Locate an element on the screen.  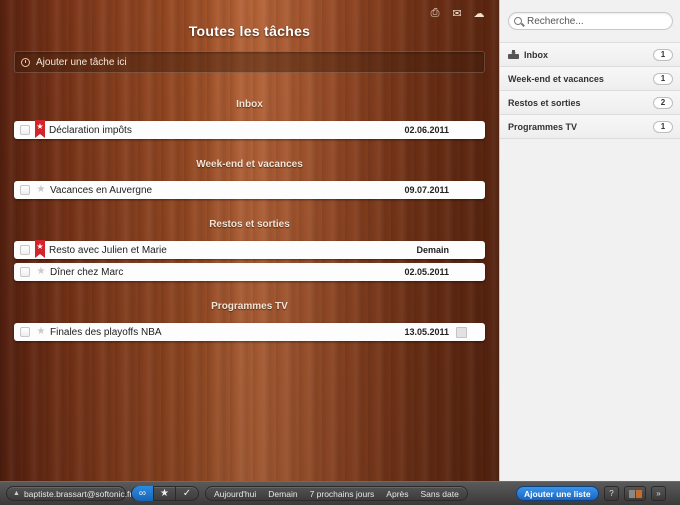
filter-group: ∞ ★ ✓ is located at coordinates (165, 493).